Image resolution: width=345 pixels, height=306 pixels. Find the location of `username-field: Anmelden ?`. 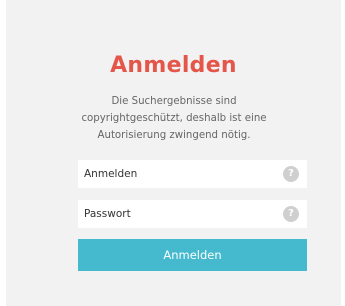

username-field: Anmelden ? is located at coordinates (192, 174).